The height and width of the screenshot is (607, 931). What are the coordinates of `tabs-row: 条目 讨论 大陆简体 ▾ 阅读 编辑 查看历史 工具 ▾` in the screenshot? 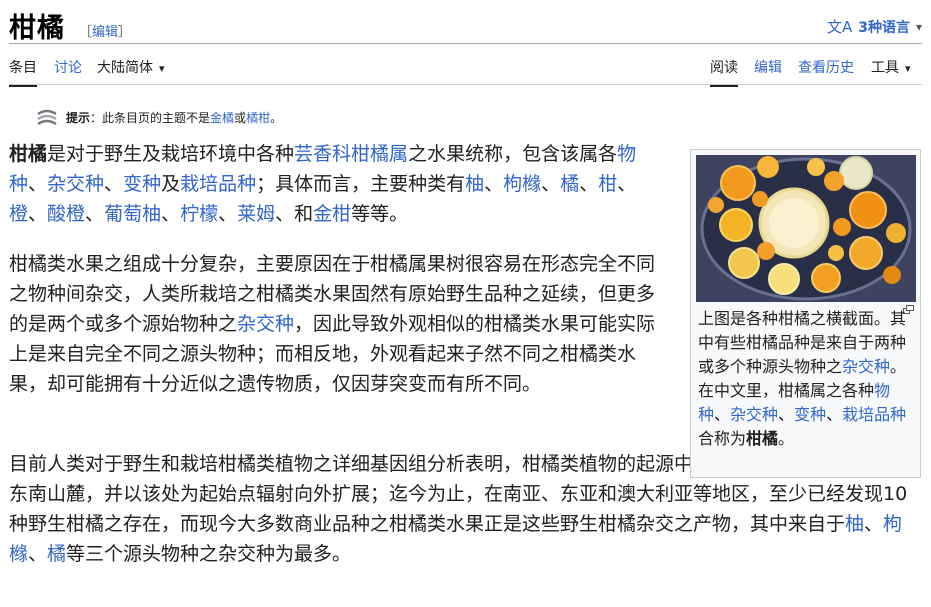 It's located at (465, 65).